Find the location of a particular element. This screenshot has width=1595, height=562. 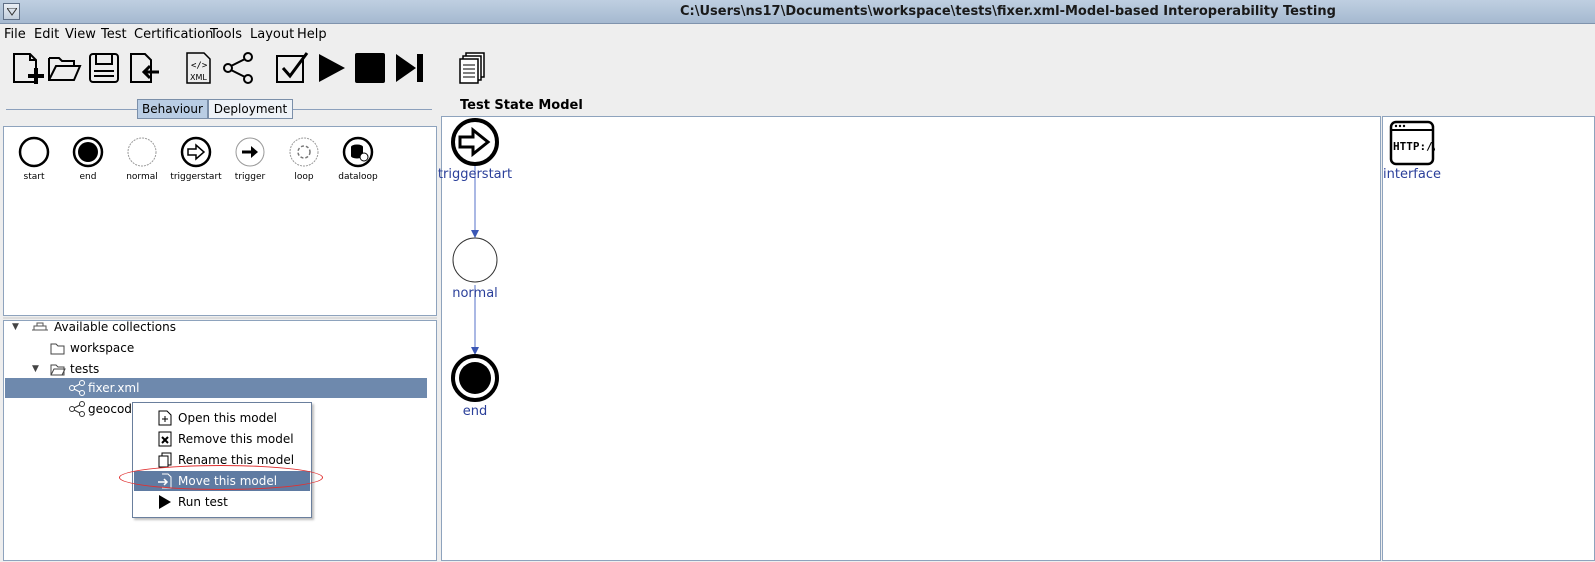

window-menu-button is located at coordinates (11, 11).